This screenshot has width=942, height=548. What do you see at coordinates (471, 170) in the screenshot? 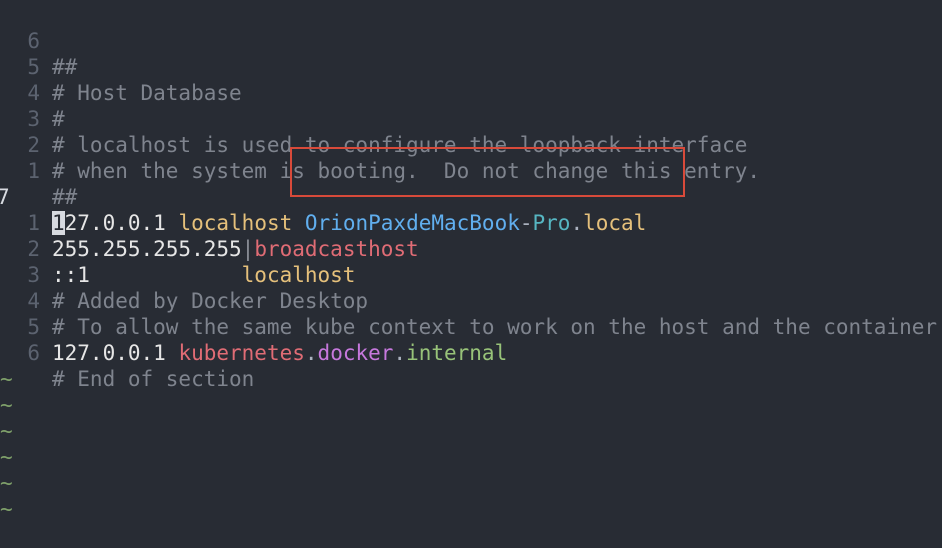
I see `editor-line: 1 ##` at bounding box center [471, 170].